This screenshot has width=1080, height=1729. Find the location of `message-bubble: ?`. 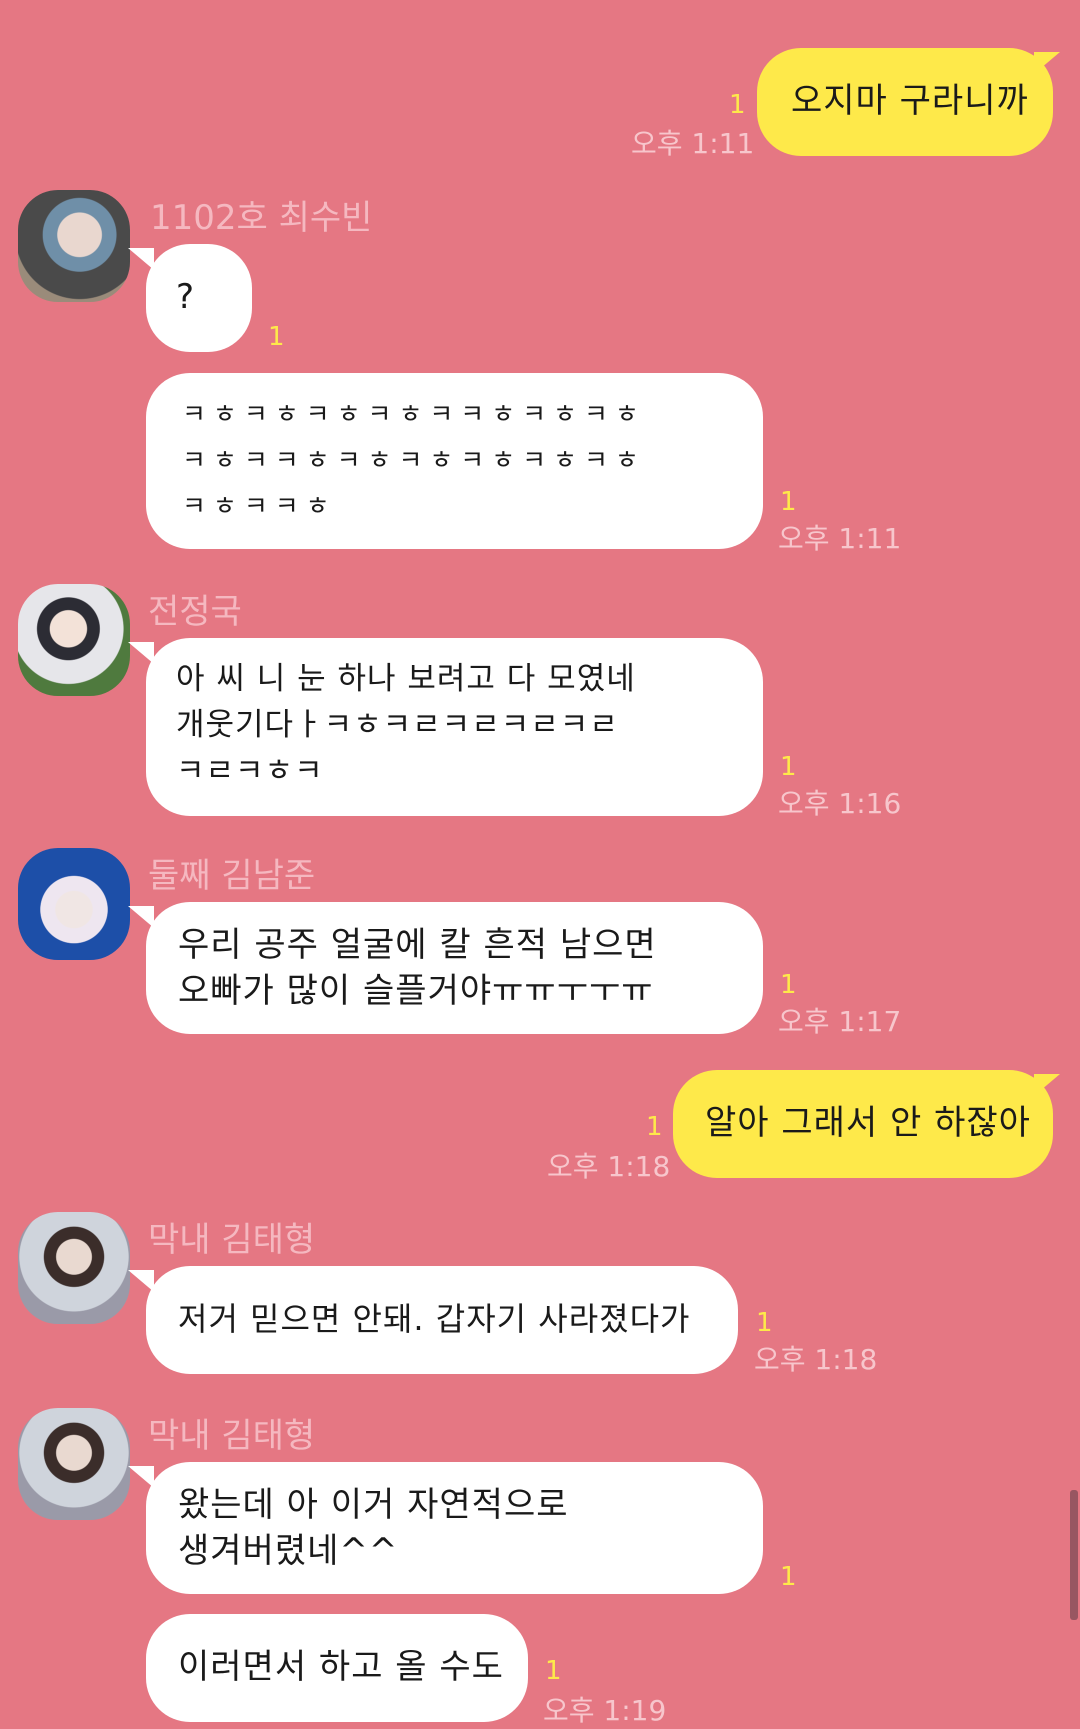

message-bubble: ? is located at coordinates (199, 298).